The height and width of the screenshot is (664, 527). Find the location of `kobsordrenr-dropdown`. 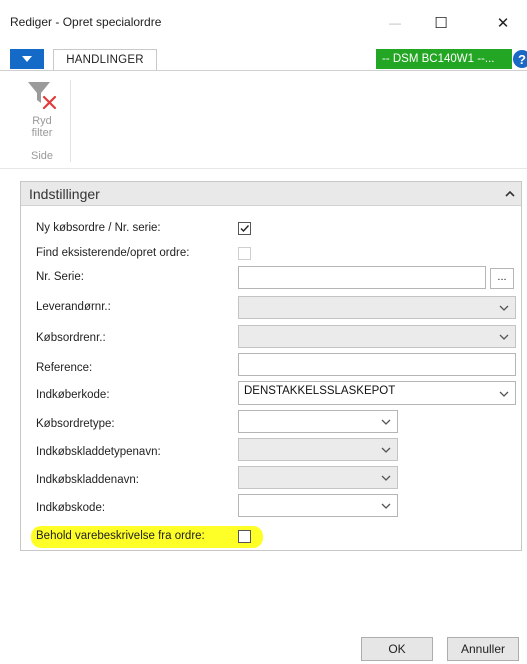

kobsordrenr-dropdown is located at coordinates (377, 336).